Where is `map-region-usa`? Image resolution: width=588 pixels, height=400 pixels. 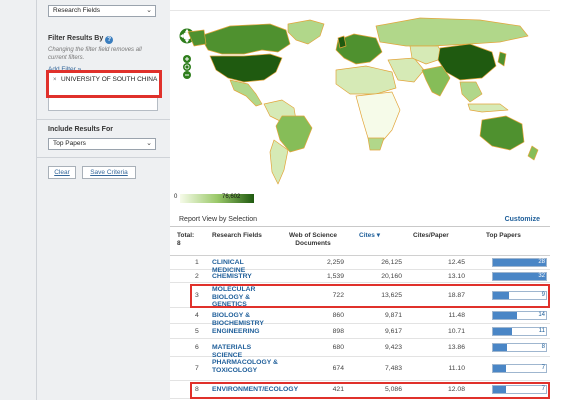
map-region-usa is located at coordinates (246, 68).